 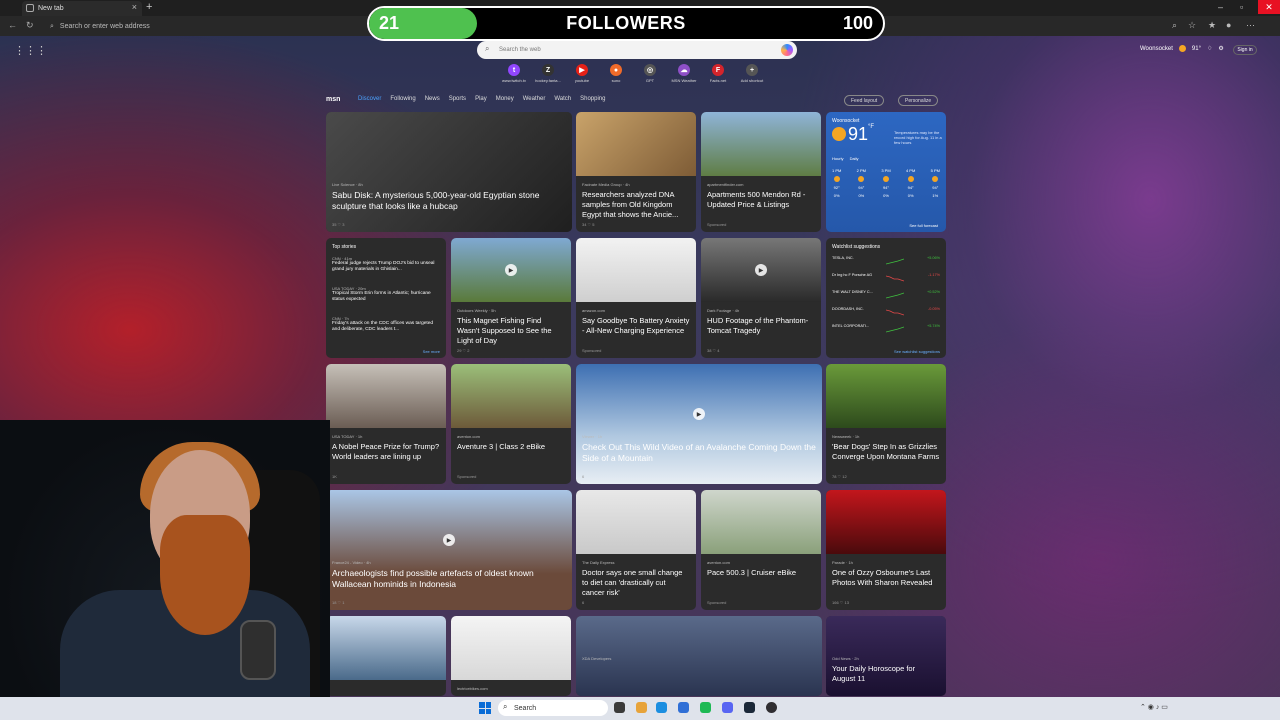 I want to click on card-title: Aventure 3 | Class 2 eBike, so click(x=511, y=447).